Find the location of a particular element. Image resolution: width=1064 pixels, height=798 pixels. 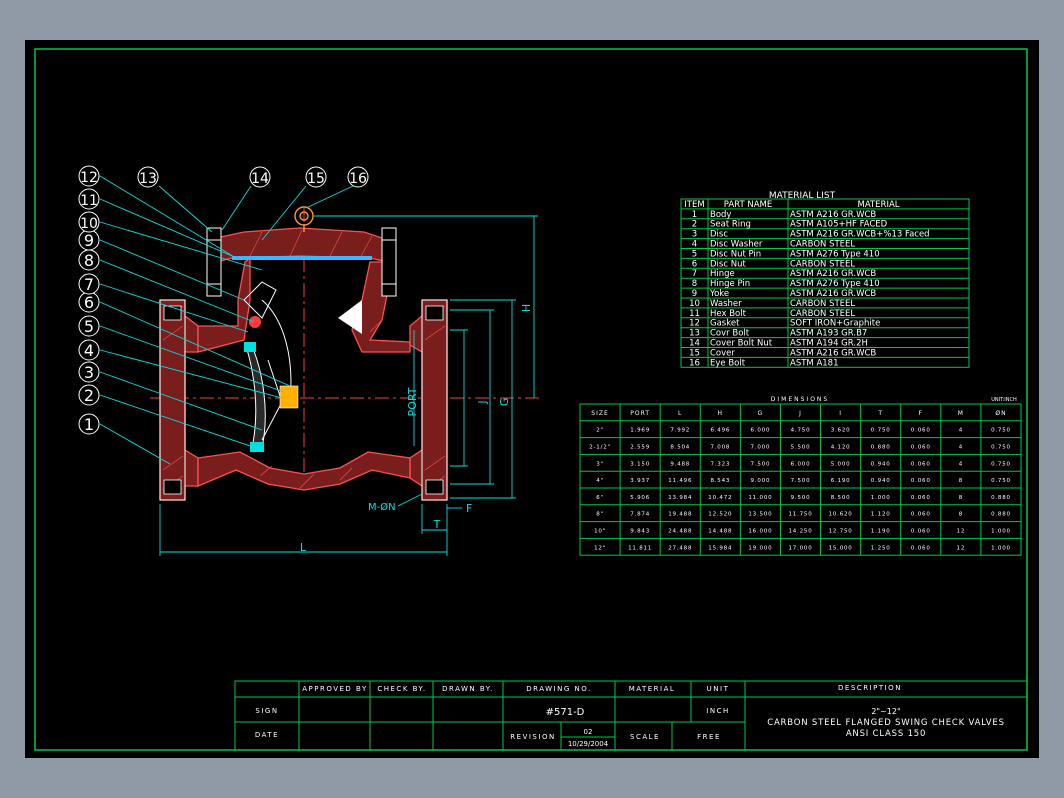

material-material-cell: ASTM A105+HF FACED is located at coordinates (839, 225).